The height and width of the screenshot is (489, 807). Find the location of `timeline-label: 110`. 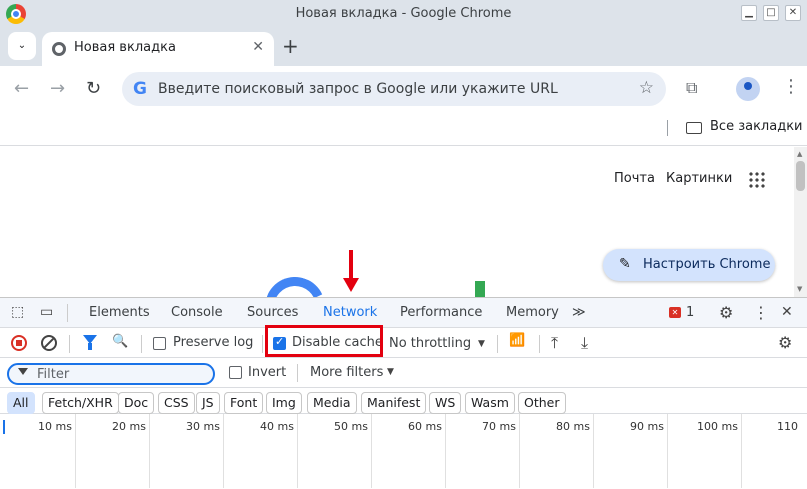

timeline-label: 110 is located at coordinates (787, 426).